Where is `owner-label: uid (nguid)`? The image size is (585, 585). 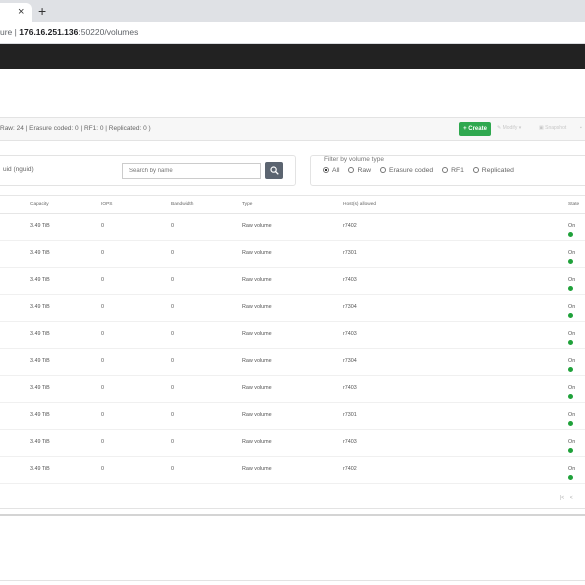 owner-label: uid (nguid) is located at coordinates (18, 169).